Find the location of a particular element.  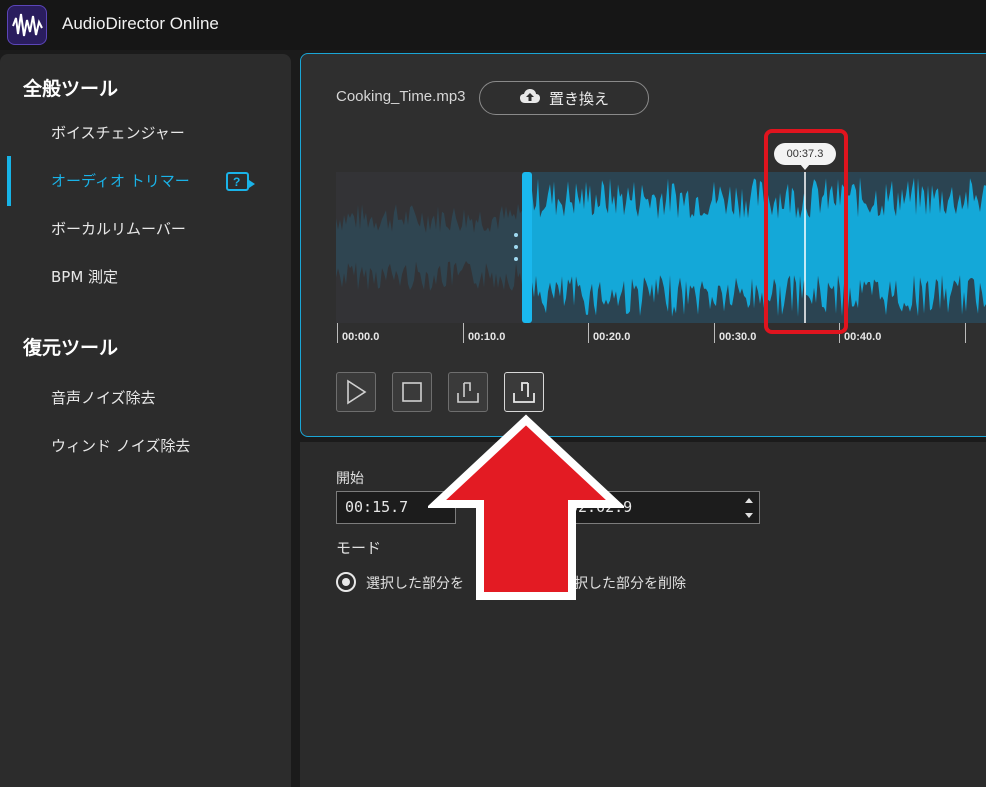

sidebar-item-noise-removal: 音声ノイズ除去 is located at coordinates (103, 398).